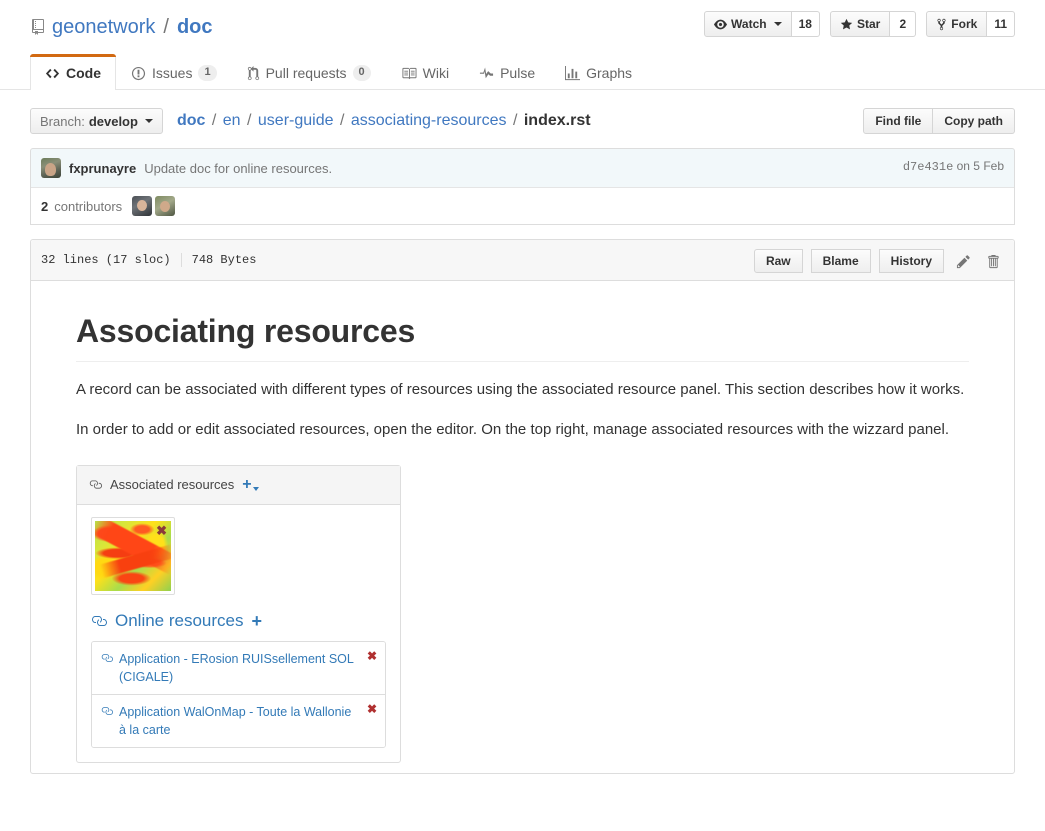 The height and width of the screenshot is (831, 1045). I want to click on online-resources-header: Online resources +, so click(238, 621).